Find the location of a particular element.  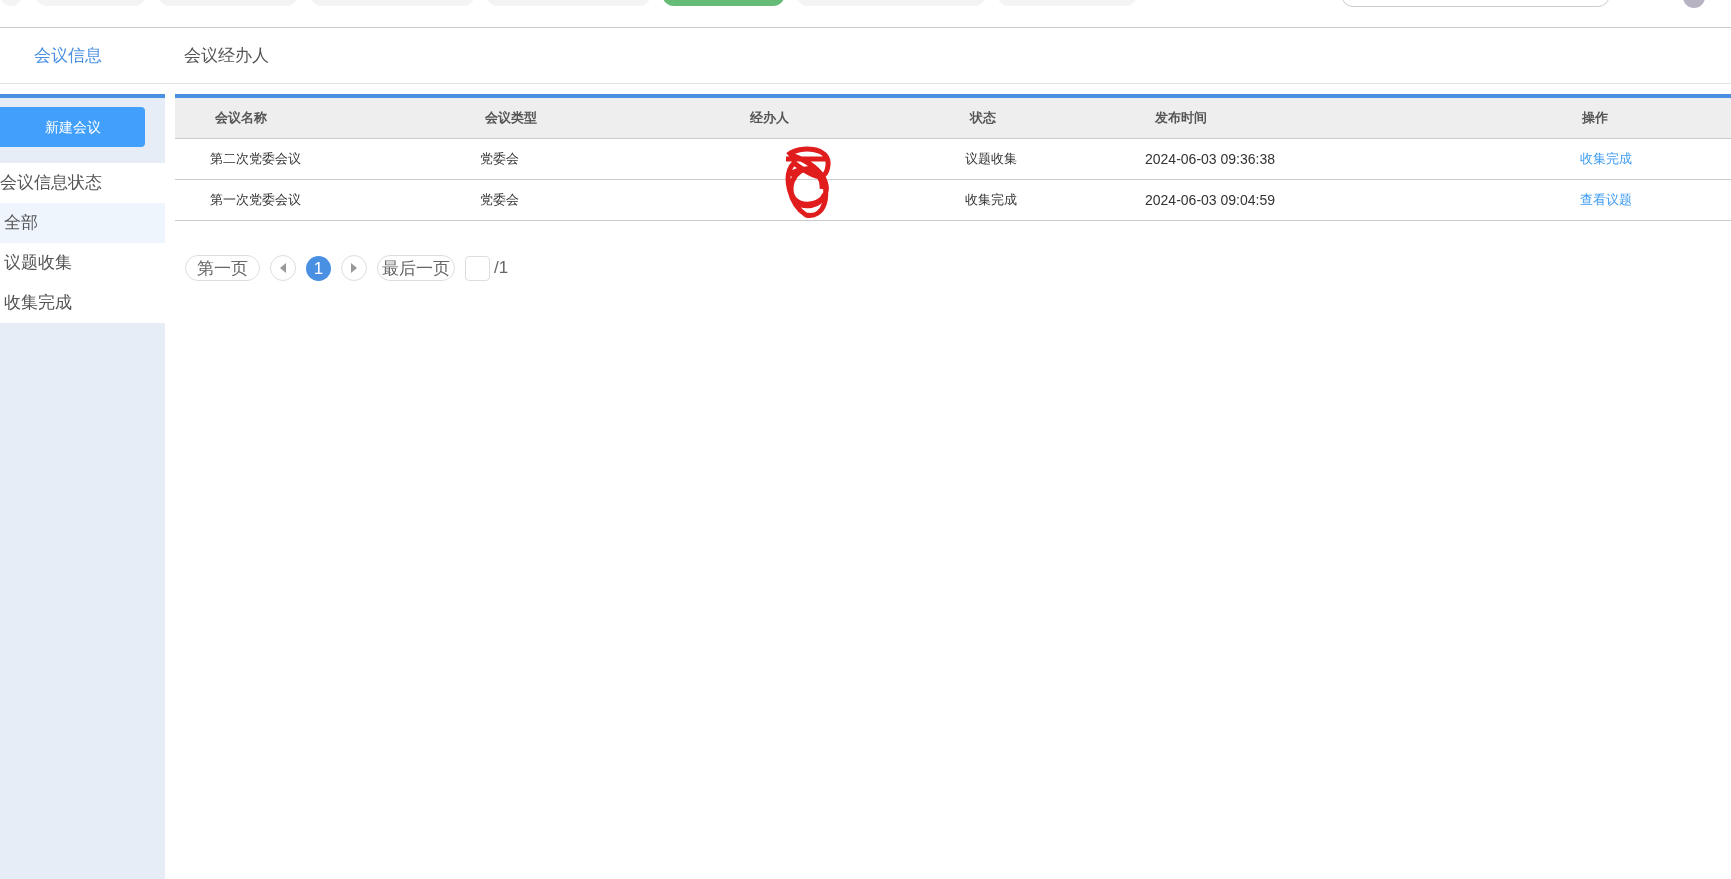

column-header: 发布时间 is located at coordinates (1181, 118).